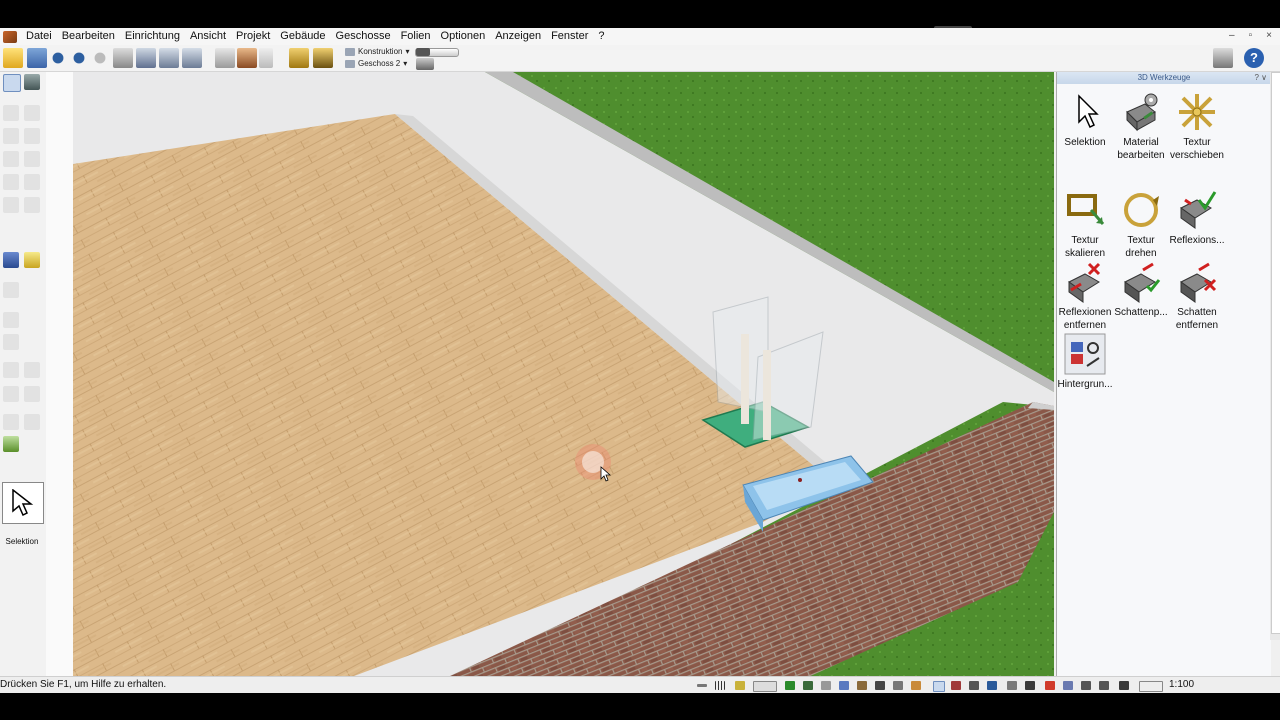  Describe the element at coordinates (844, 685) in the screenshot. I see `windows-icon` at that location.